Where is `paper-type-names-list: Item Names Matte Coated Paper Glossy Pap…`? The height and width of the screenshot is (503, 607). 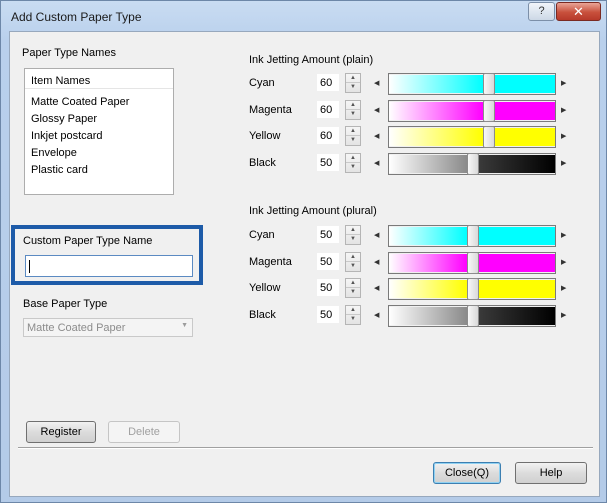
paper-type-names-list: Item Names Matte Coated Paper Glossy Pap… is located at coordinates (99, 131).